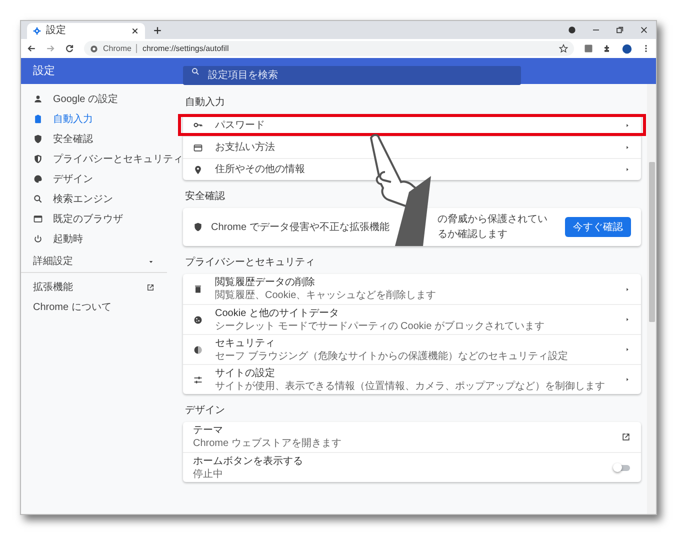  What do you see at coordinates (198, 289) in the screenshot?
I see `trash-icon` at bounding box center [198, 289].